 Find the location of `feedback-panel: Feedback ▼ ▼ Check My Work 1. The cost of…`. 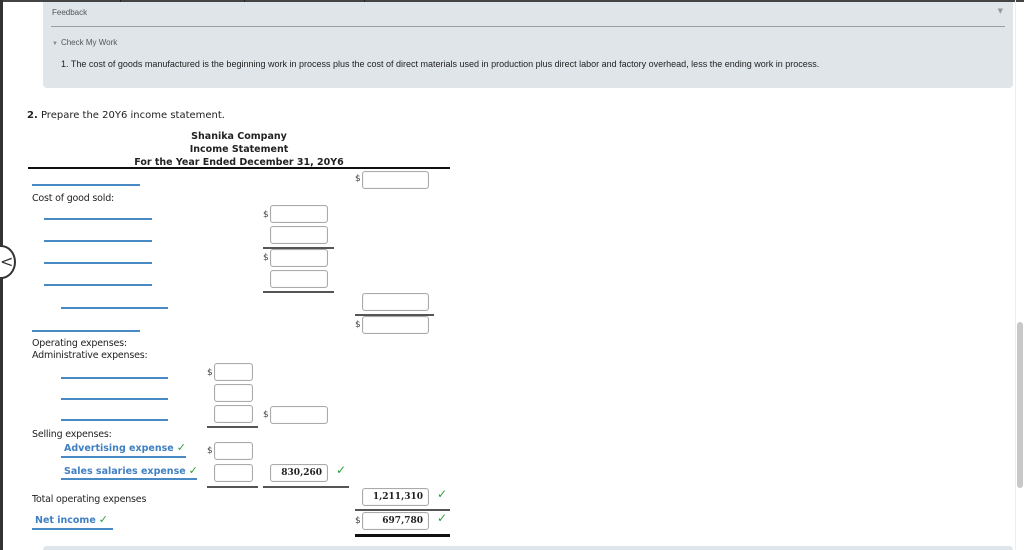

feedback-panel: Feedback ▼ ▼ Check My Work 1. The cost of… is located at coordinates (528, 45).